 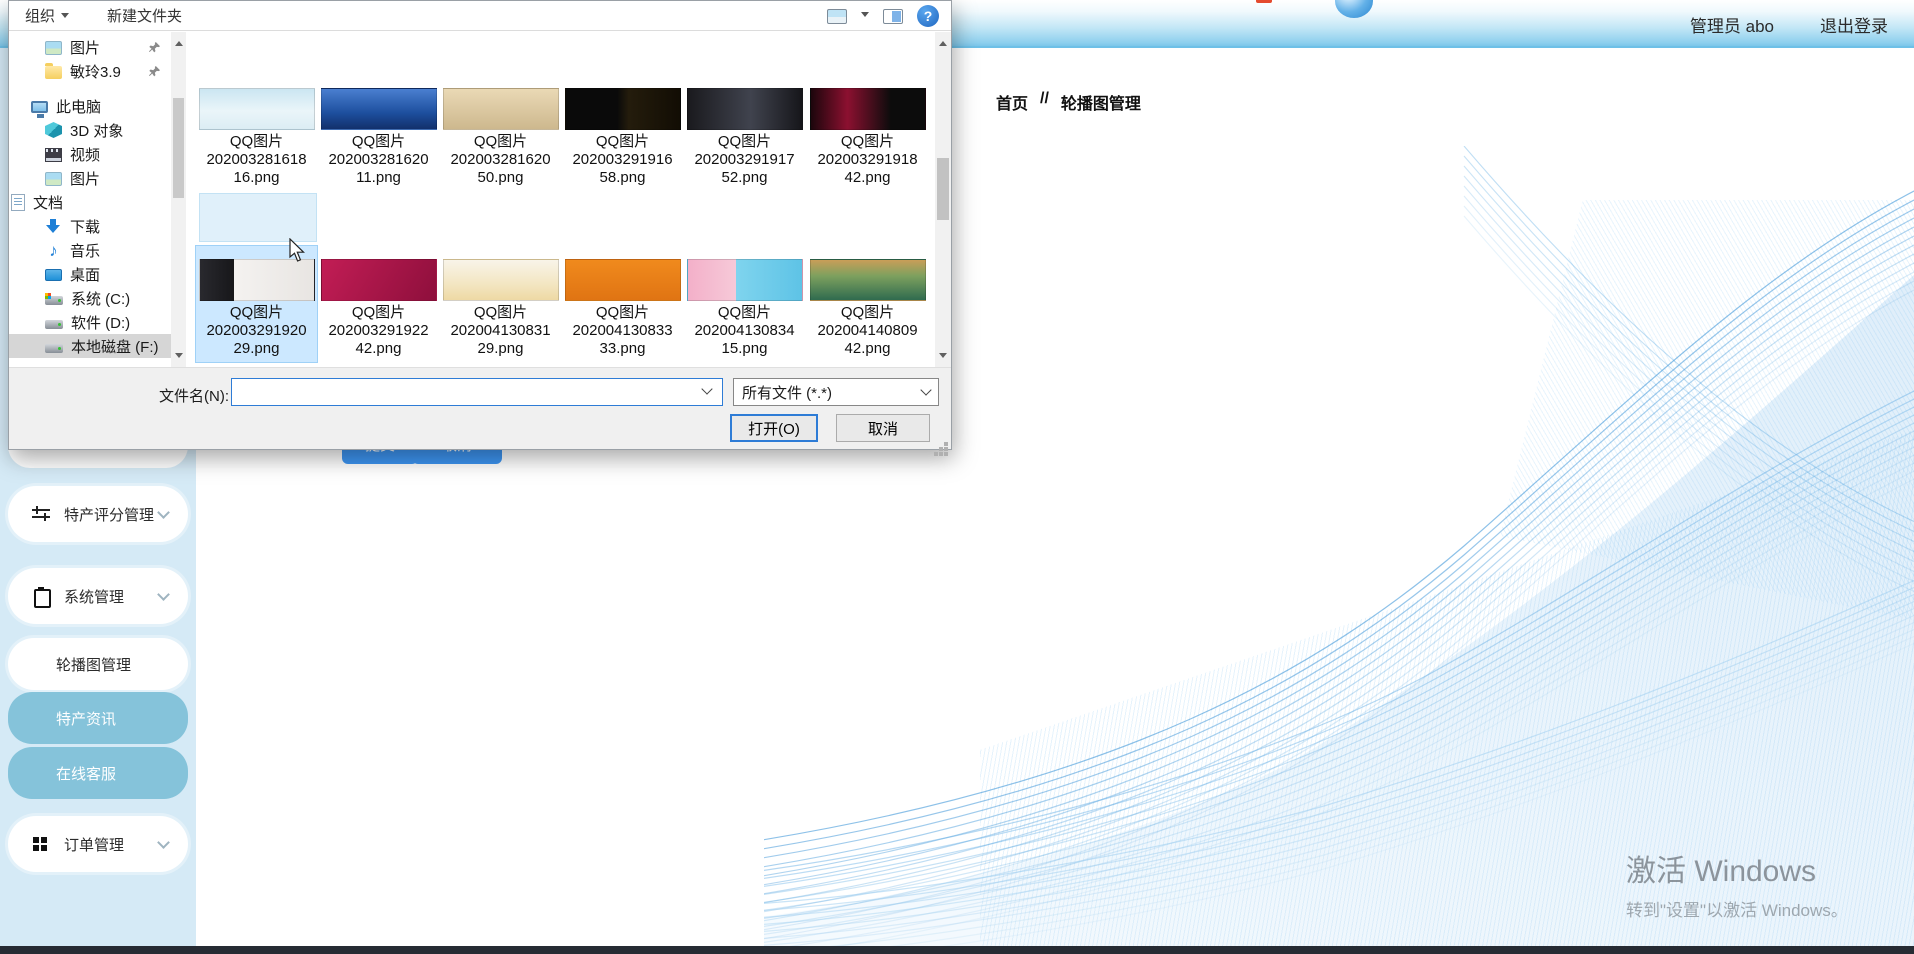 I want to click on tree-item-downloads: 下载, so click(x=90, y=226).